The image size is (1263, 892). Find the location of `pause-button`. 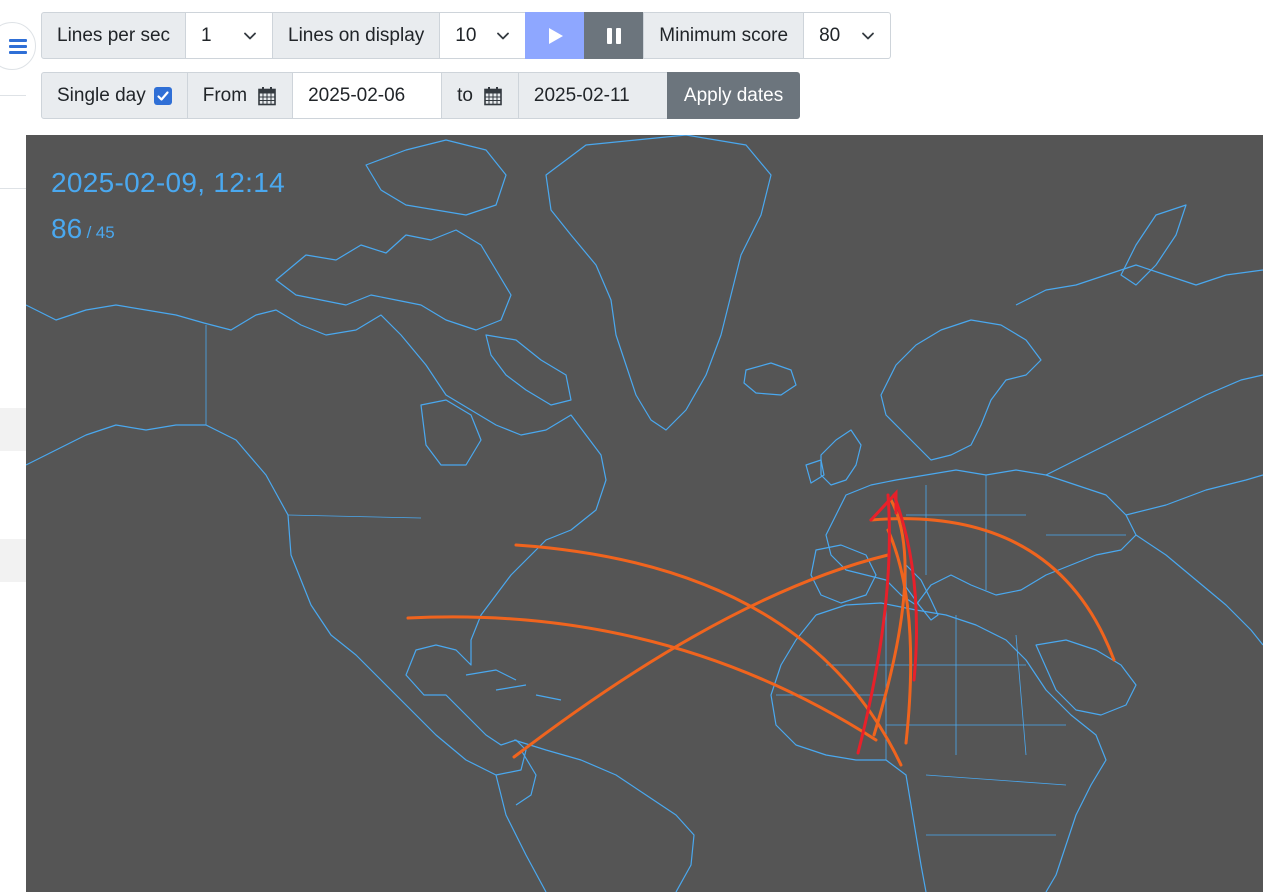

pause-button is located at coordinates (614, 35).